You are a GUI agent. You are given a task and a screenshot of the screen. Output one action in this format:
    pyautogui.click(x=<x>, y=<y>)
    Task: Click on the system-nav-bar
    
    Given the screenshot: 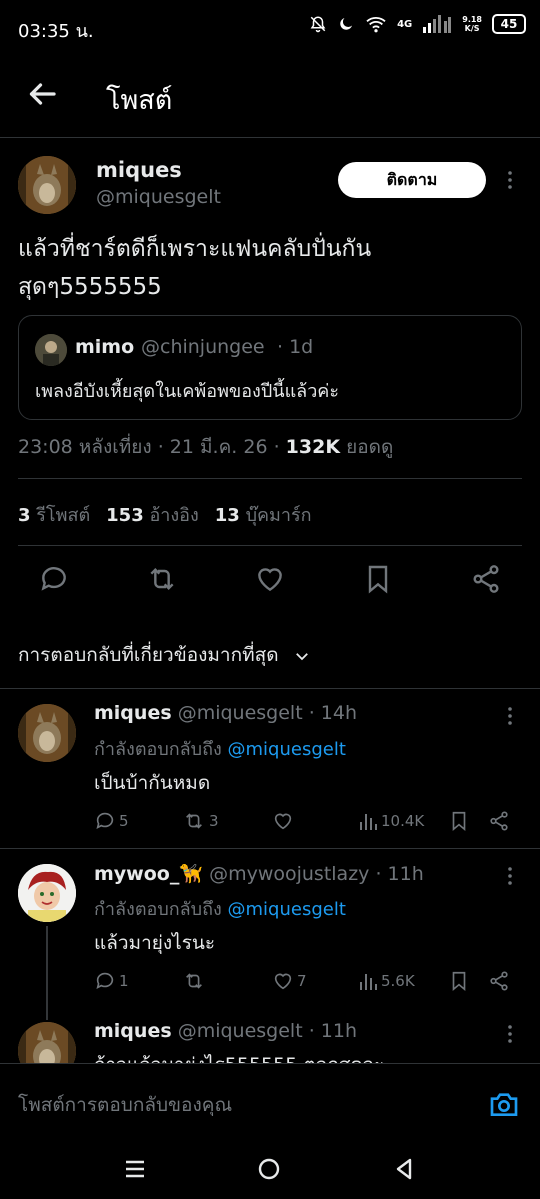 What is the action you would take?
    pyautogui.click(x=270, y=1169)
    